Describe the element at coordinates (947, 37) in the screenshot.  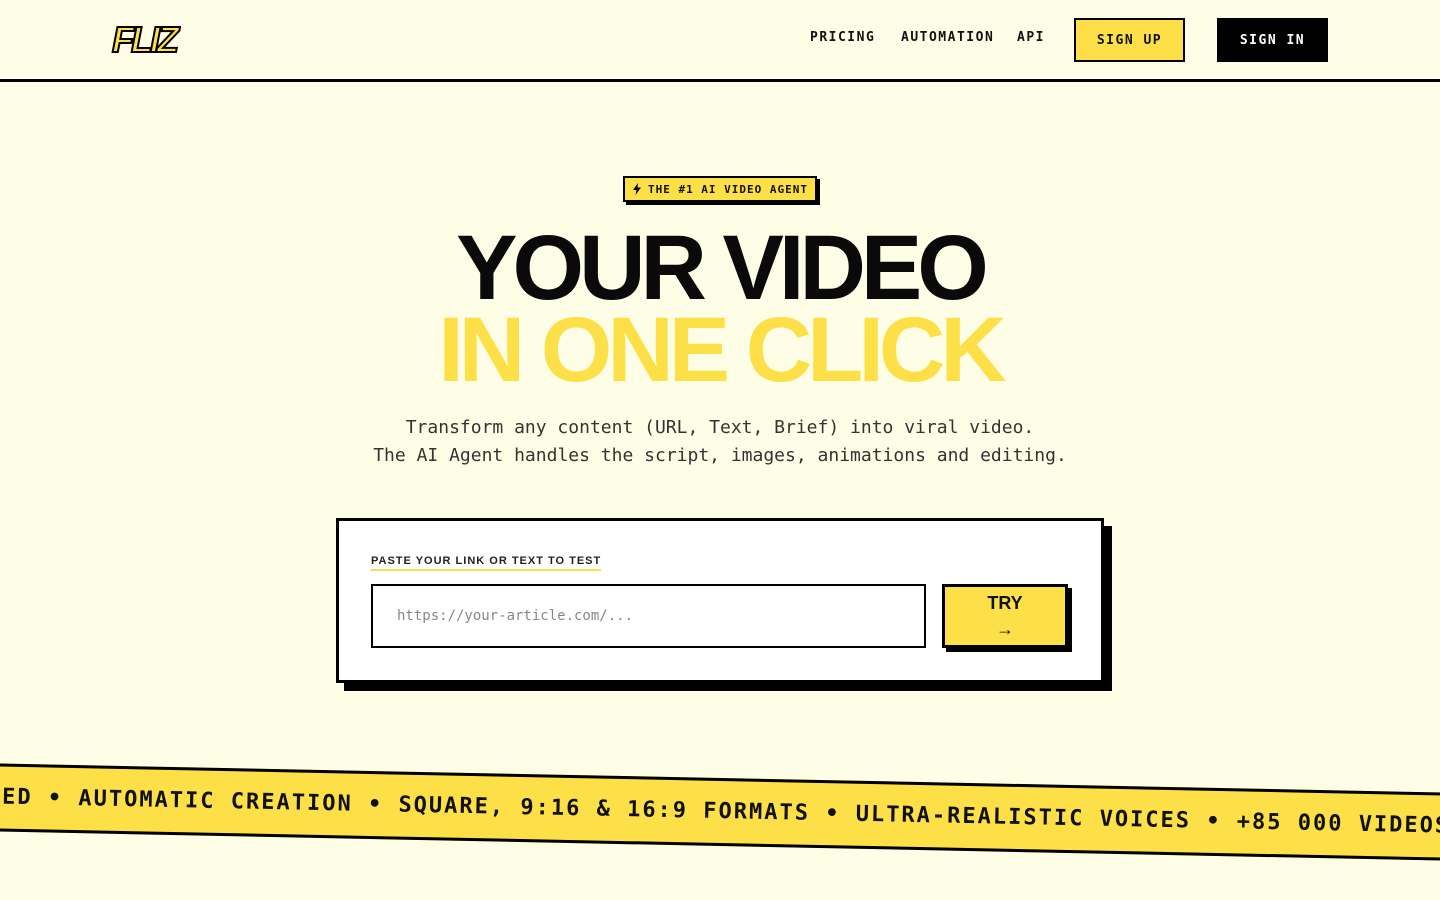
I see `nav-automation: AUTOMATION` at that location.